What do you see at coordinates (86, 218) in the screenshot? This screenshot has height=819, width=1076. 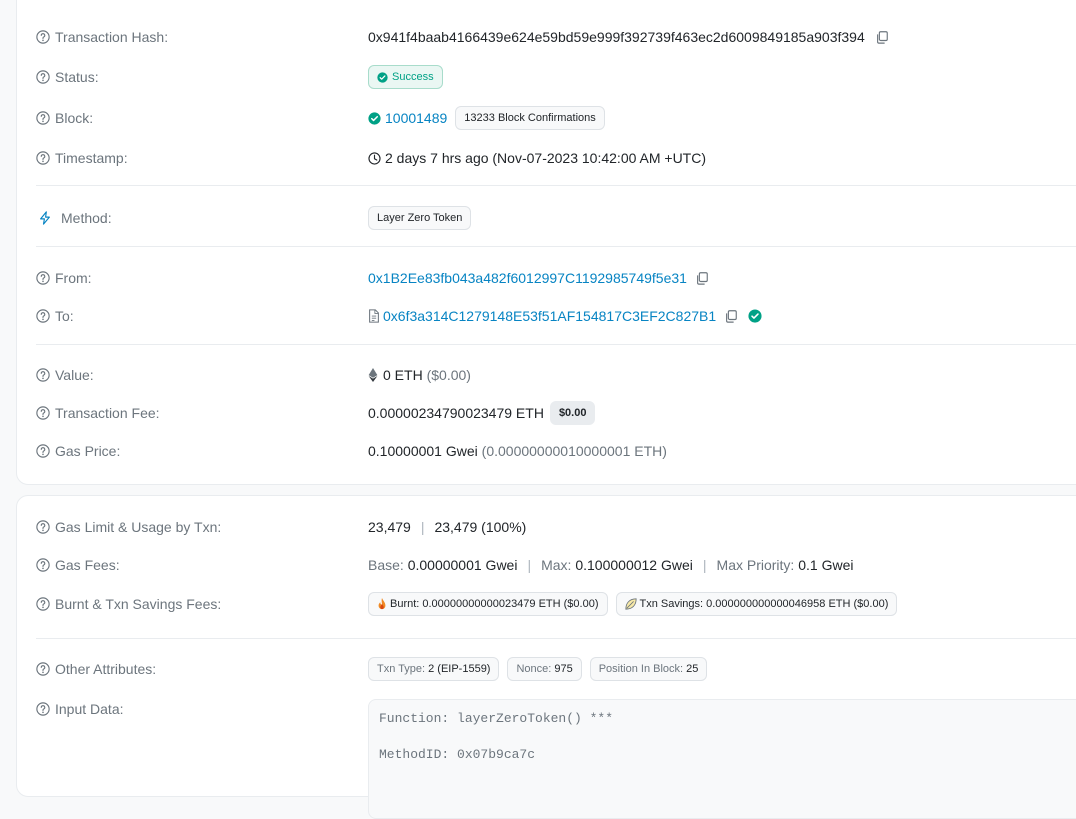 I see `method-label: Method:` at bounding box center [86, 218].